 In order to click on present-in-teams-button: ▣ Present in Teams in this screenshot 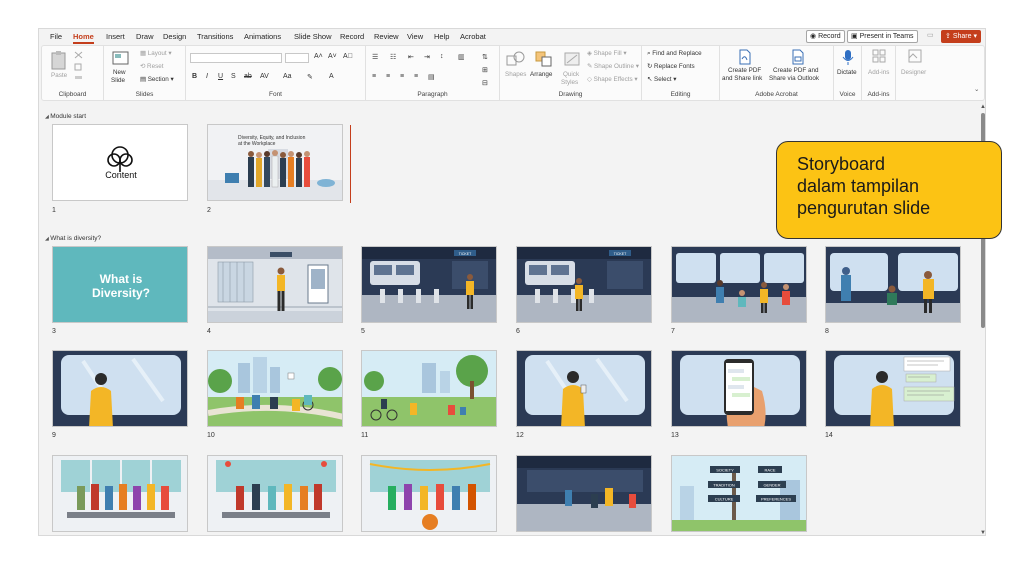, I will do `click(882, 36)`.